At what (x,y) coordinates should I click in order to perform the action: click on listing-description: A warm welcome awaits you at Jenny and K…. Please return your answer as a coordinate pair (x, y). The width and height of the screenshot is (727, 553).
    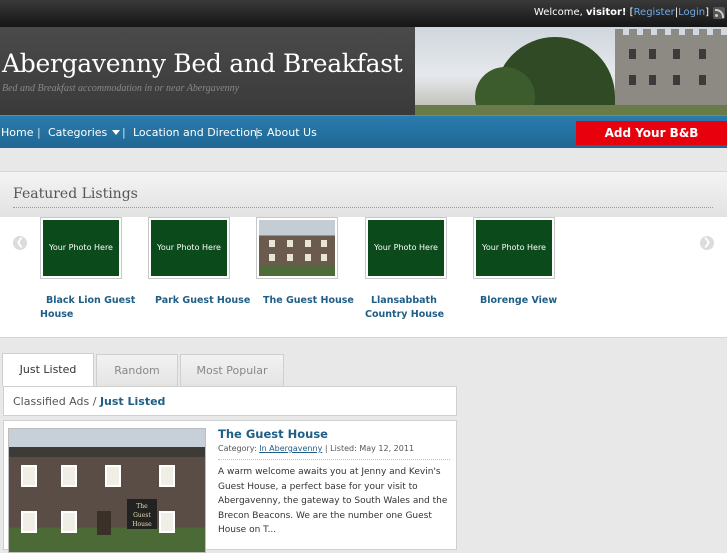
    Looking at the image, I should click on (333, 501).